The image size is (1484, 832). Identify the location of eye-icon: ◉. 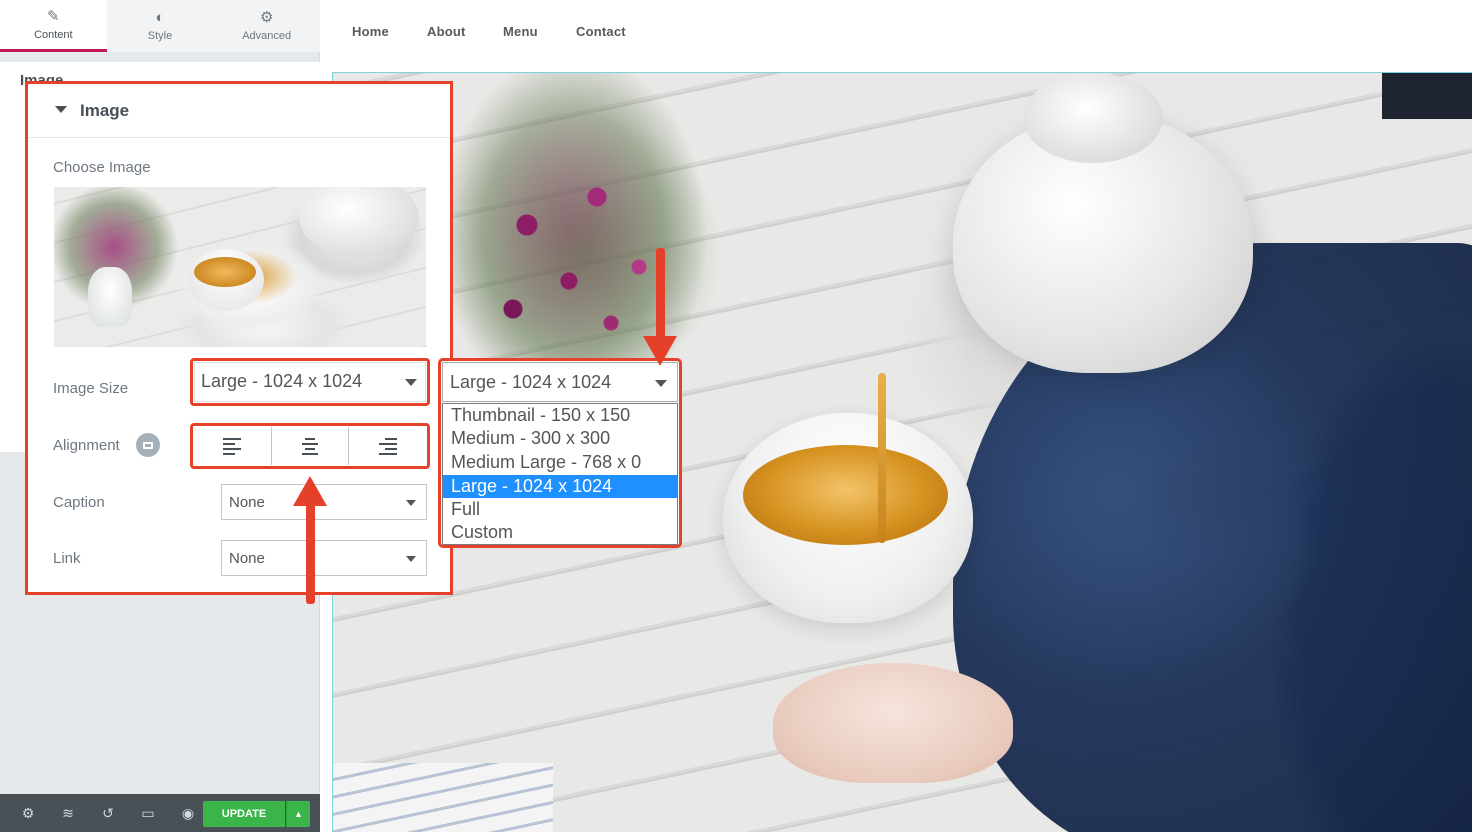
(188, 813).